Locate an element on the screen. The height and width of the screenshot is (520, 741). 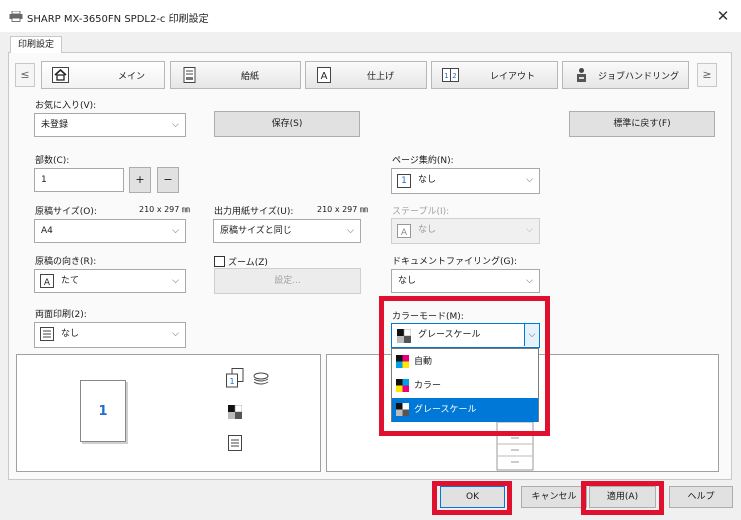
job-handling-icon is located at coordinates (581, 75).